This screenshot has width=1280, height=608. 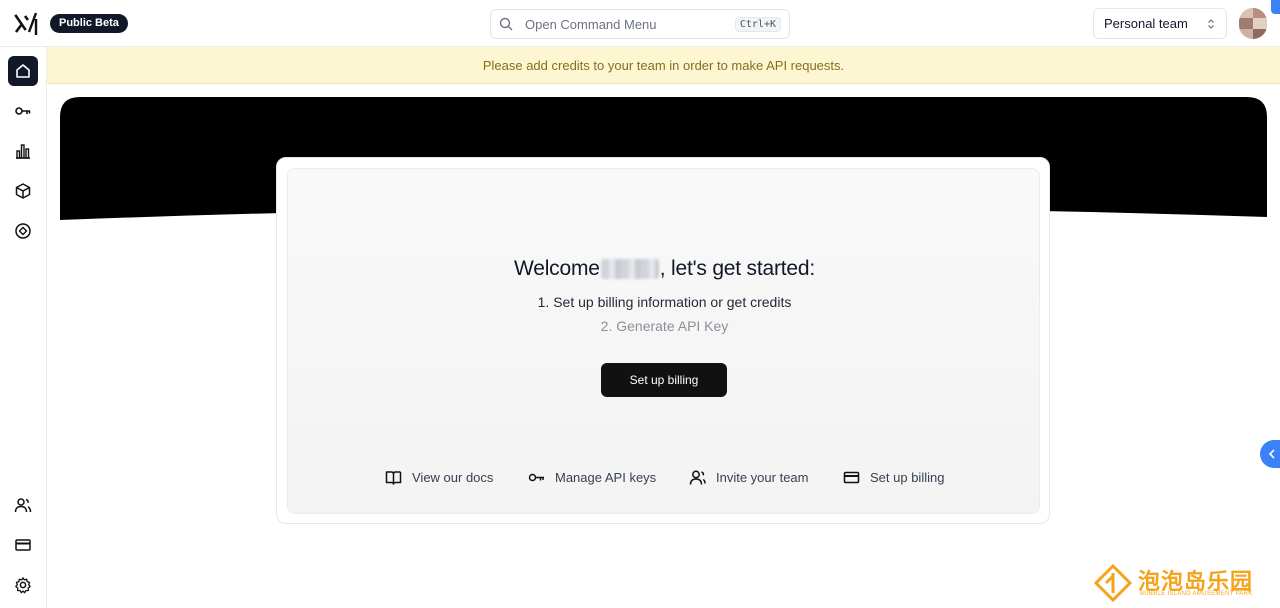 What do you see at coordinates (27, 24) in the screenshot?
I see `xai-logo-icon` at bounding box center [27, 24].